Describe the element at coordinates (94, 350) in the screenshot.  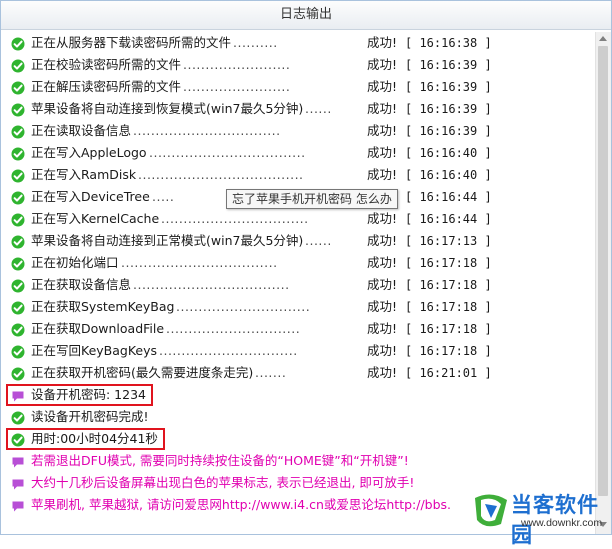
I see `log-message: 正在写回KeyBagKeys` at that location.